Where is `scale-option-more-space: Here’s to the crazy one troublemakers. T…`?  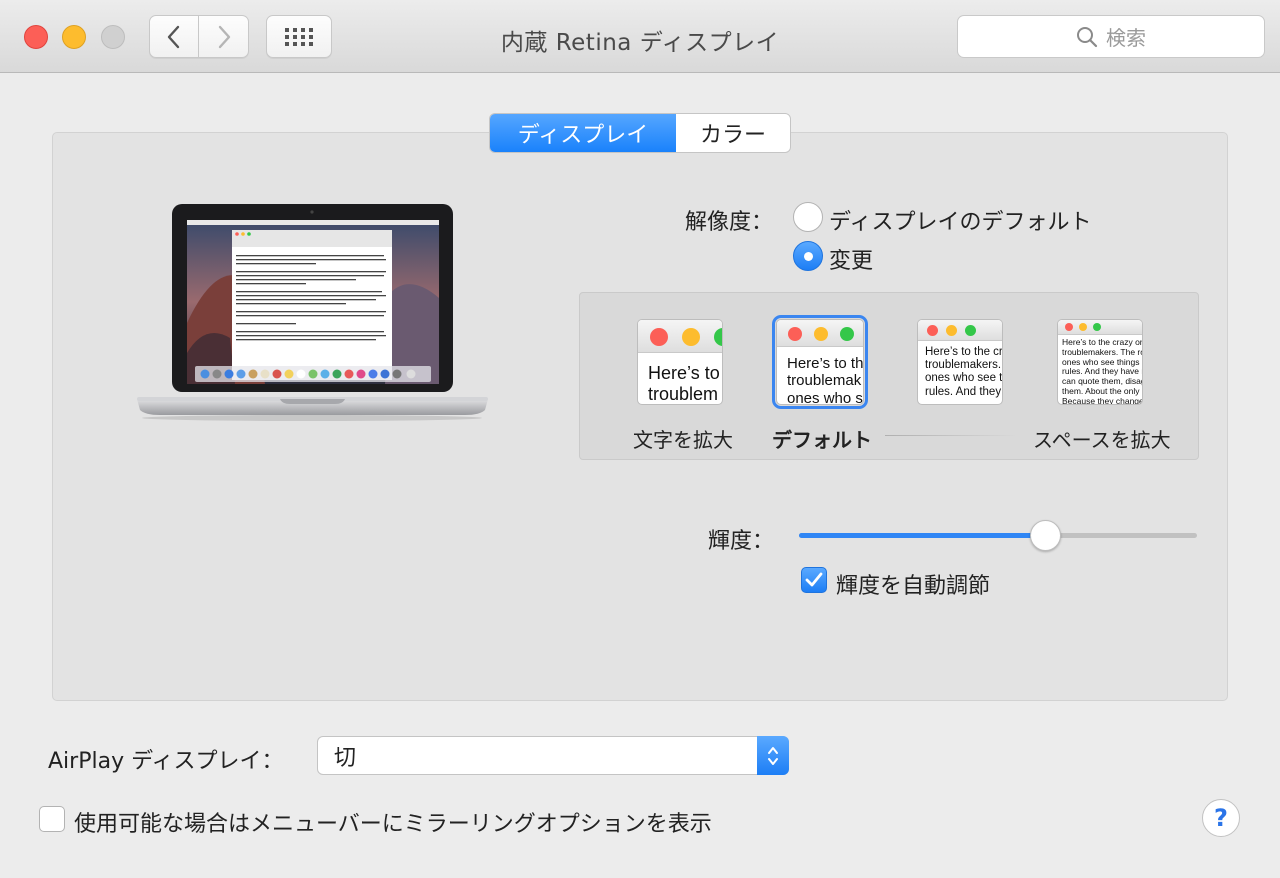
scale-option-more-space: Here’s to the crazy one troublemakers. T… is located at coordinates (1100, 362).